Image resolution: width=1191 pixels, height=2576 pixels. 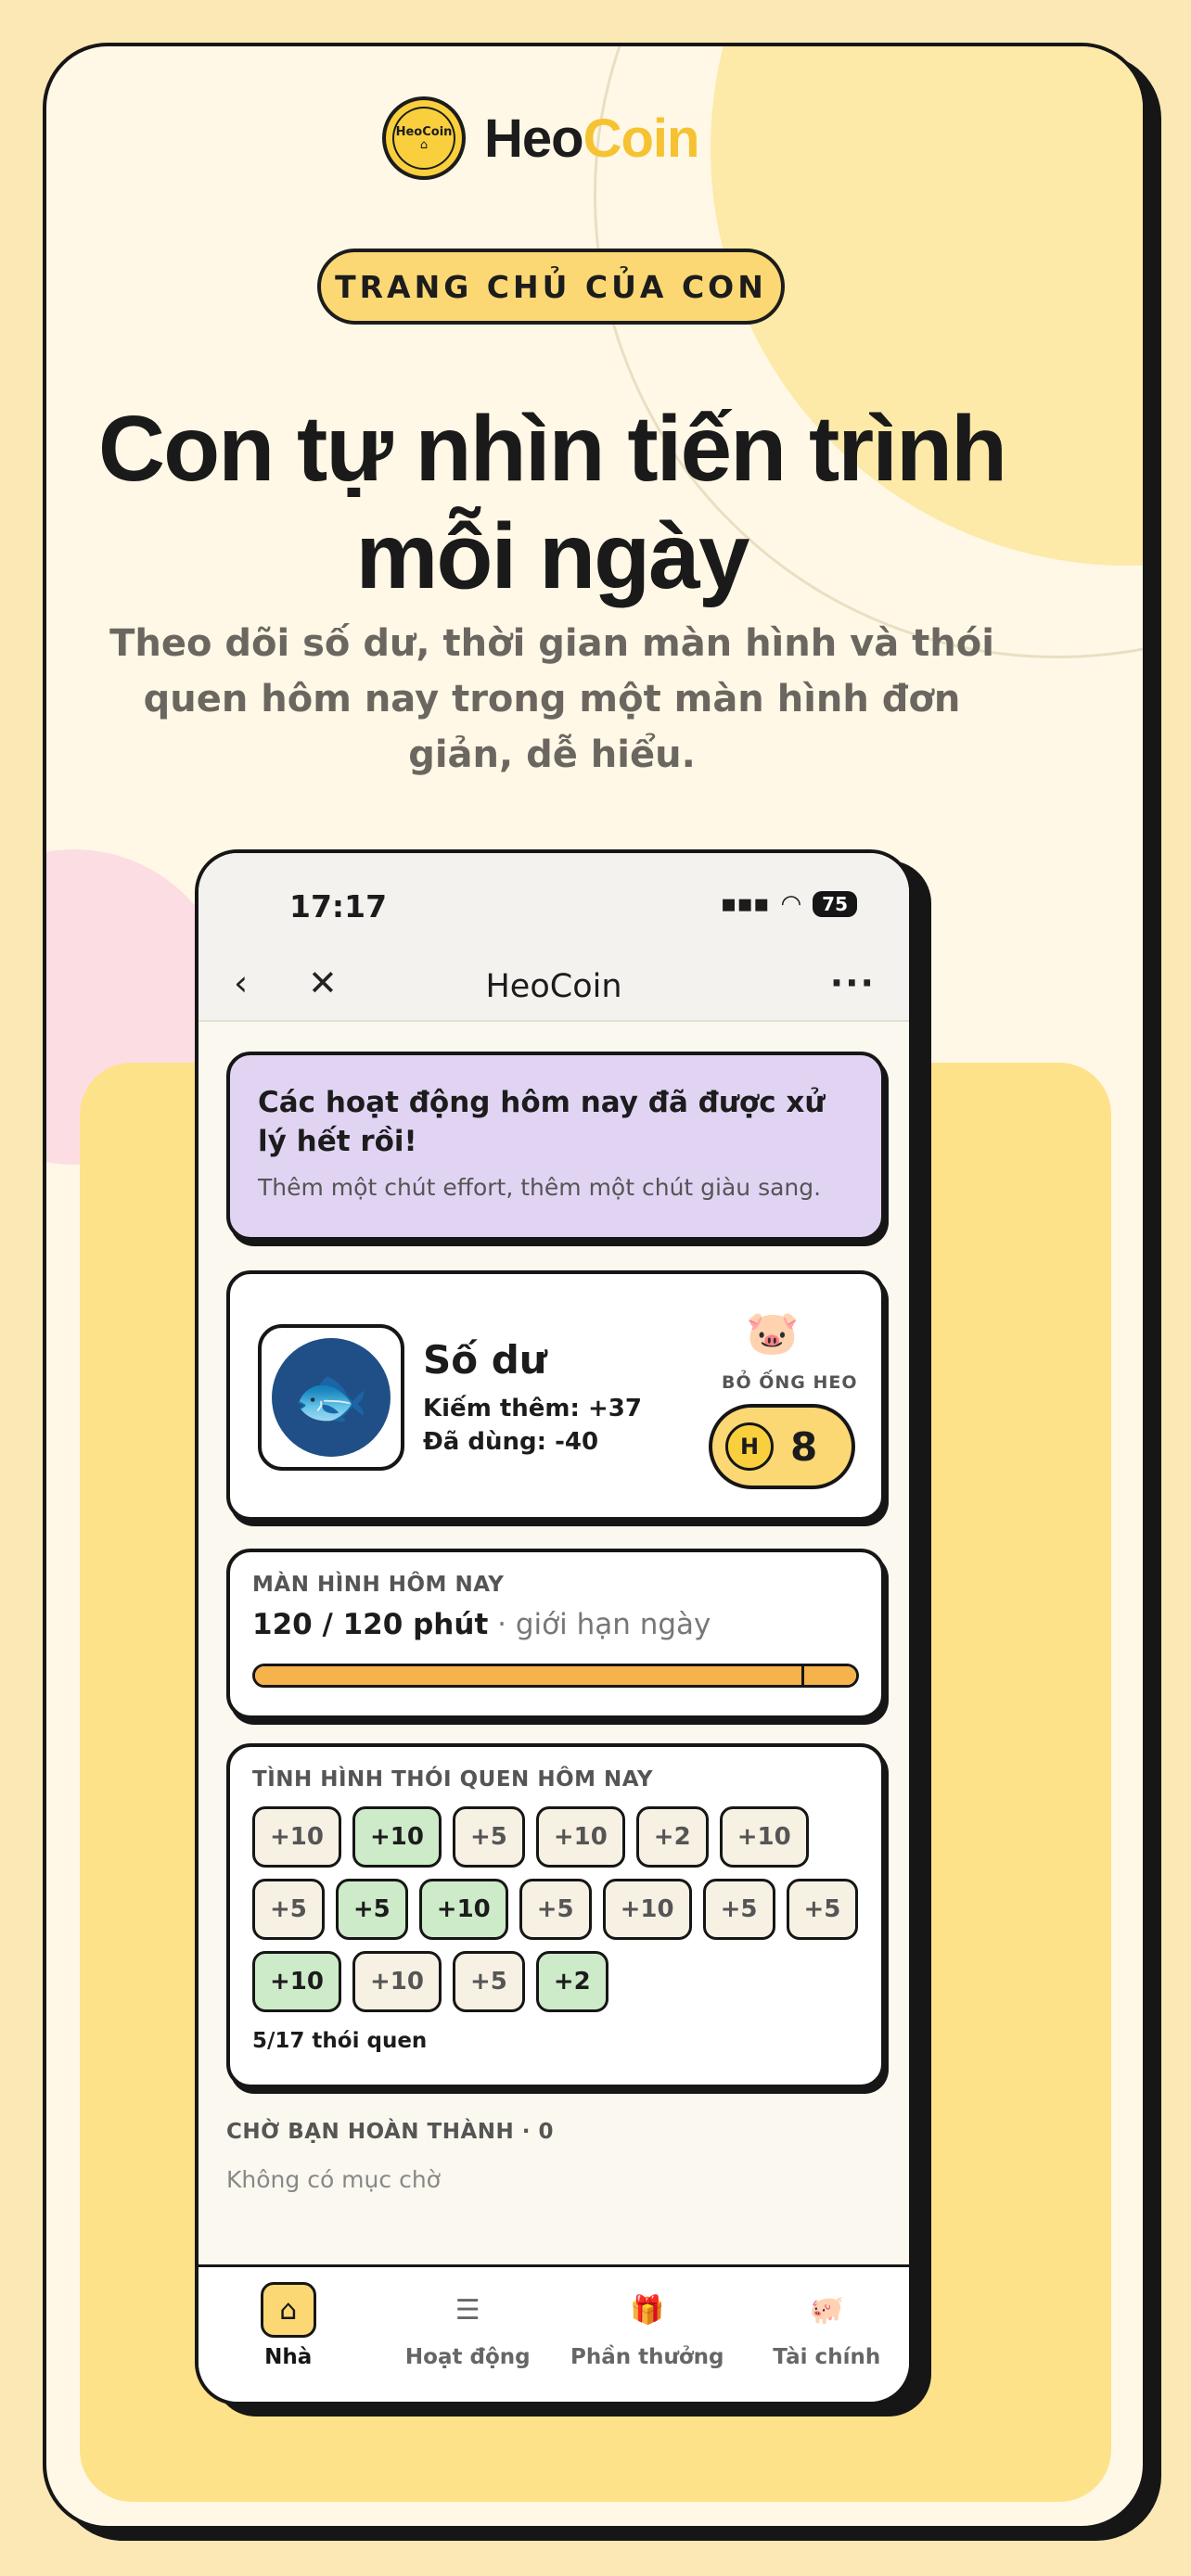 What do you see at coordinates (647, 2310) in the screenshot?
I see `gift-icon: 🎁` at bounding box center [647, 2310].